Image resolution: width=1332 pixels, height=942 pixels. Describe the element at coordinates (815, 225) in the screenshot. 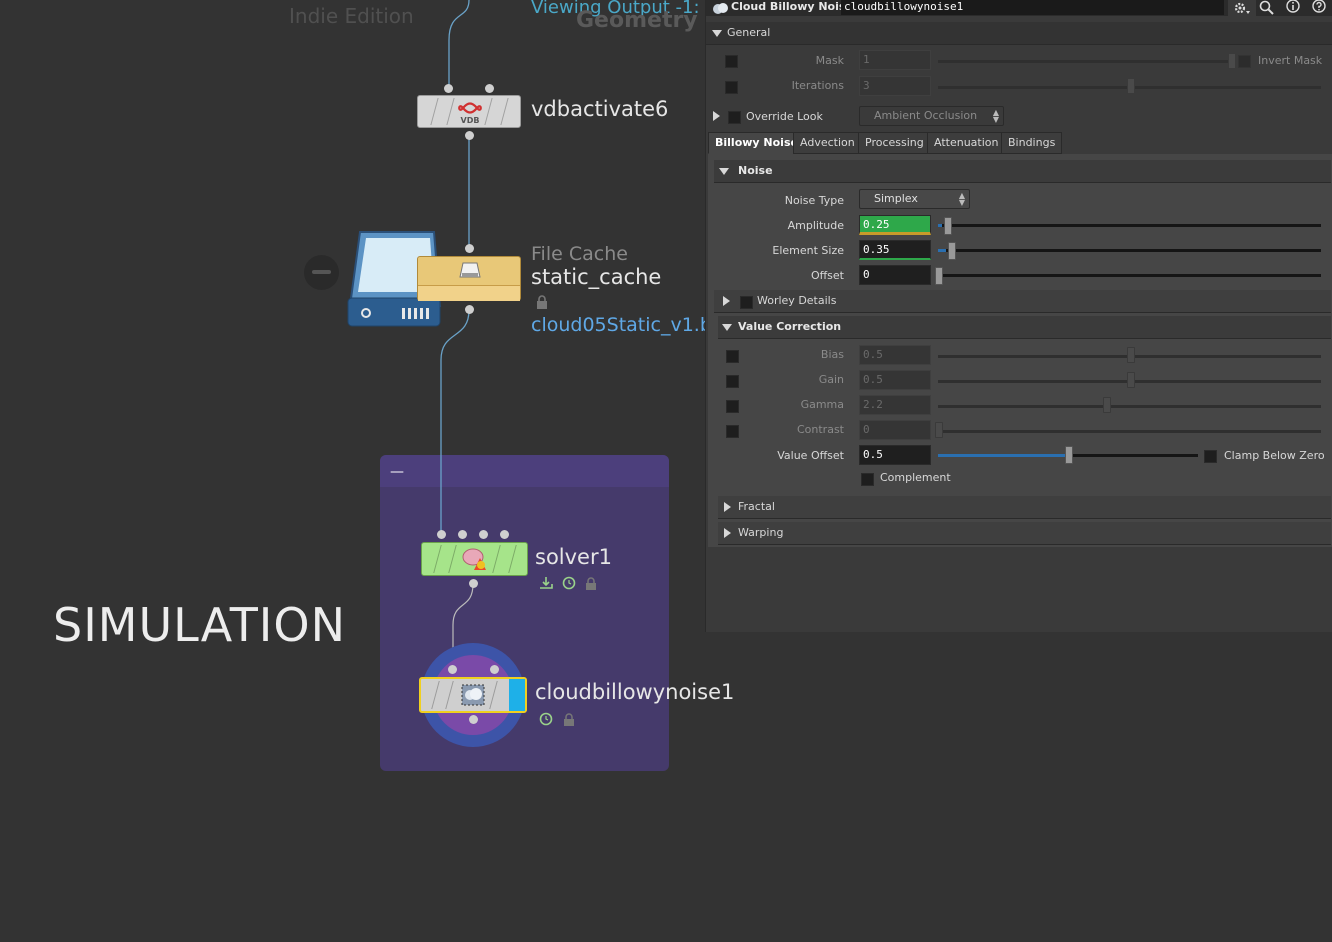

I see `amplitude-label: Amplitude` at that location.